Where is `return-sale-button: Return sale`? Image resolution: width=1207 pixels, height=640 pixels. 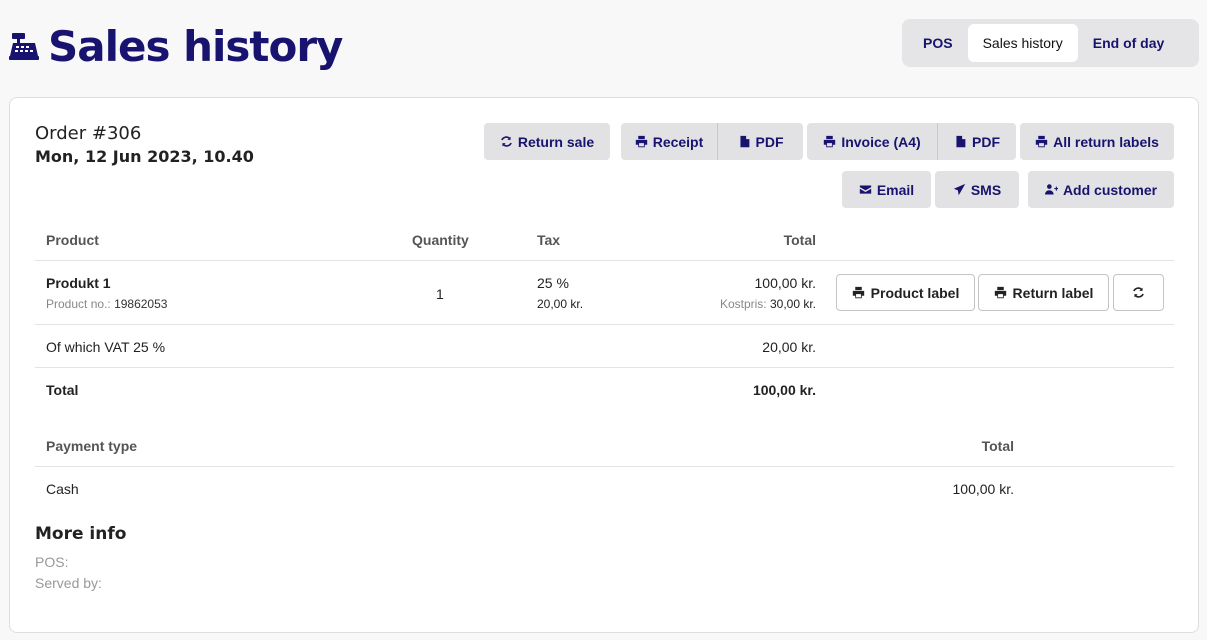
return-sale-button: Return sale is located at coordinates (547, 141).